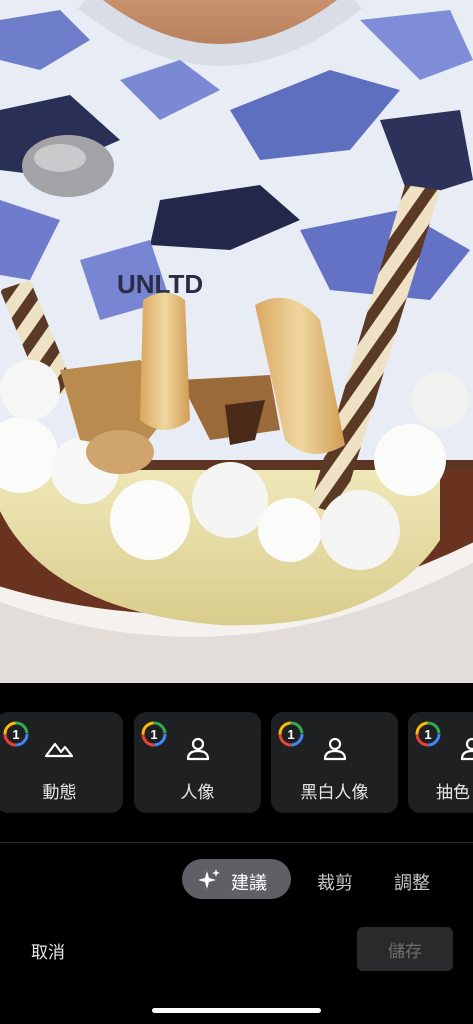 This screenshot has height=1024, width=473. Describe the element at coordinates (249, 883) in the screenshot. I see `tab-label: 建議` at that location.